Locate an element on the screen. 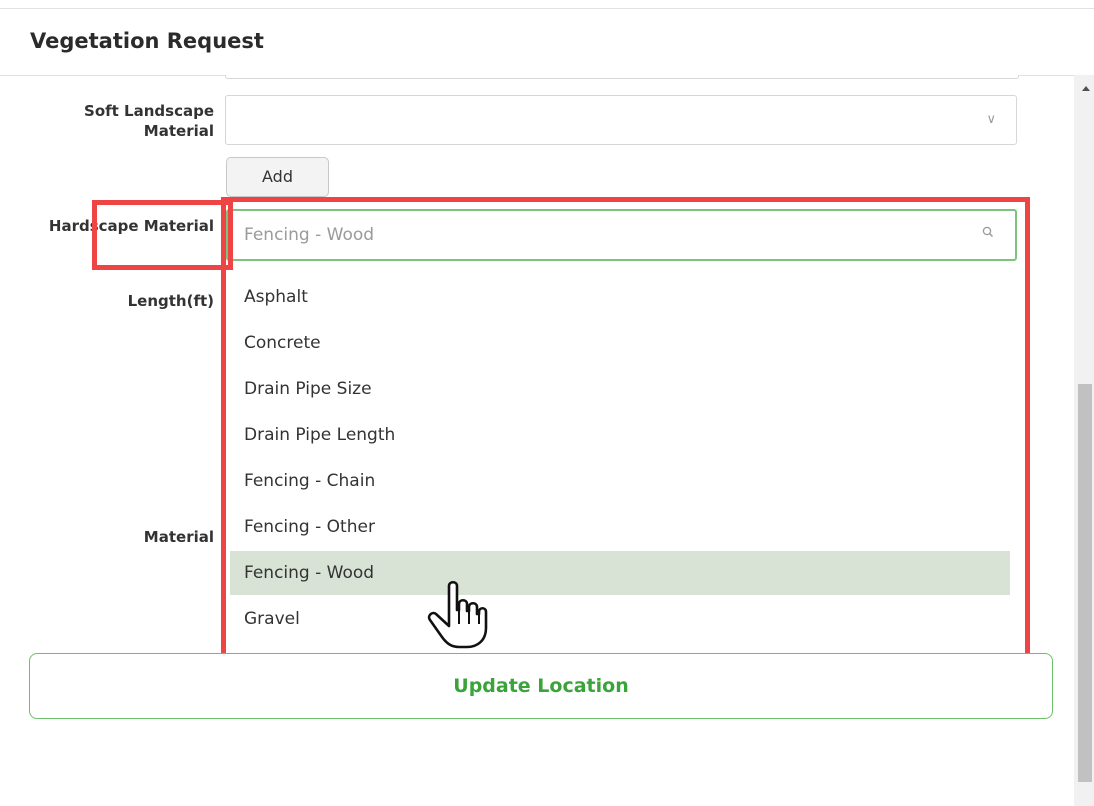  dropdown-option-gravel: Gravel is located at coordinates (620, 619).